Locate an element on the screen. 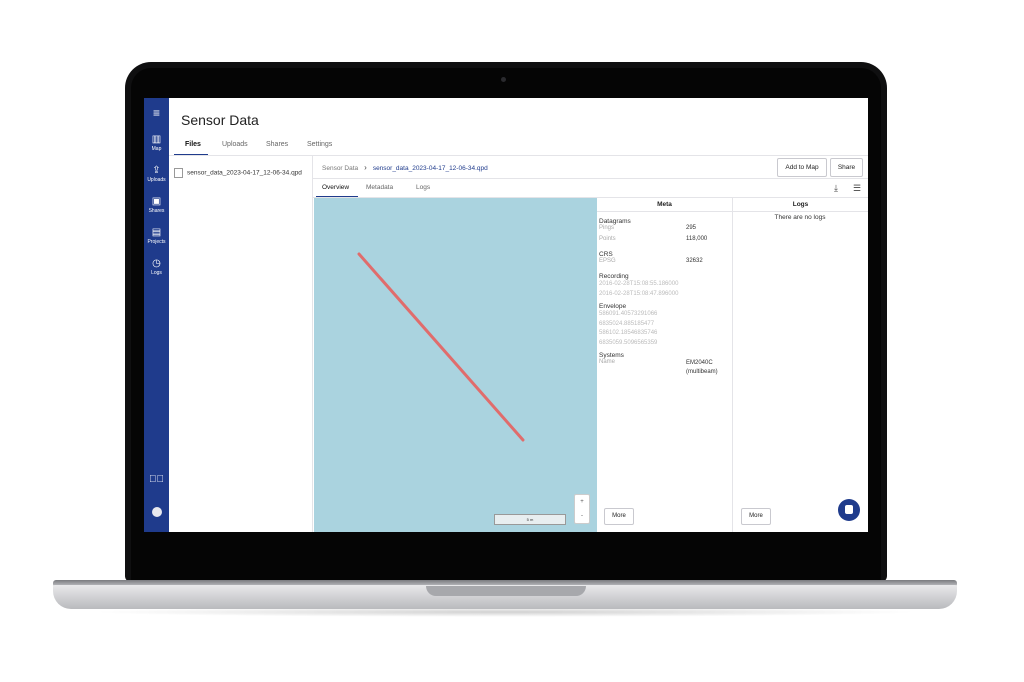  meta-panel-title: Meta is located at coordinates (664, 205).